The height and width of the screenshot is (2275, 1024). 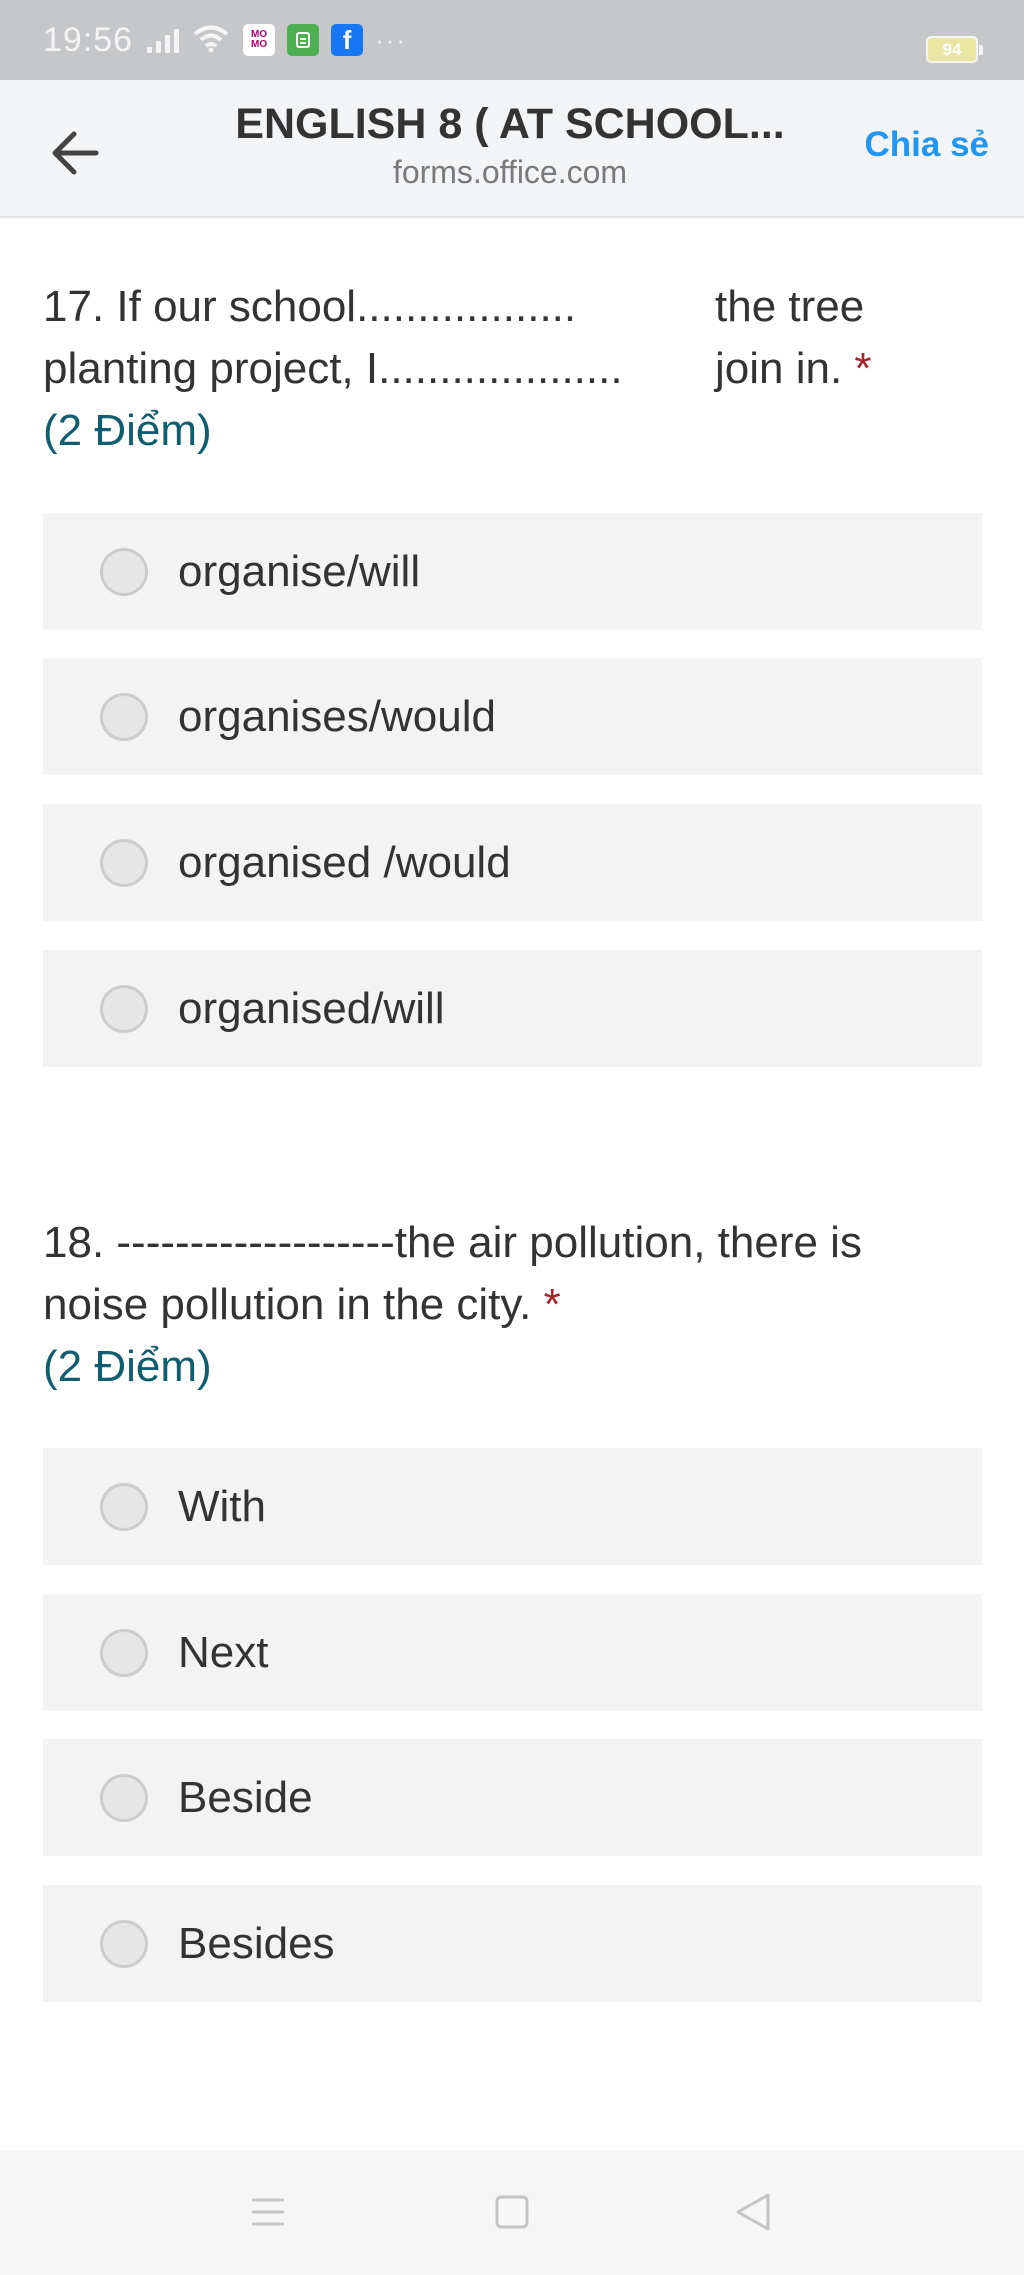 I want to click on home-square-icon, so click(x=512, y=2212).